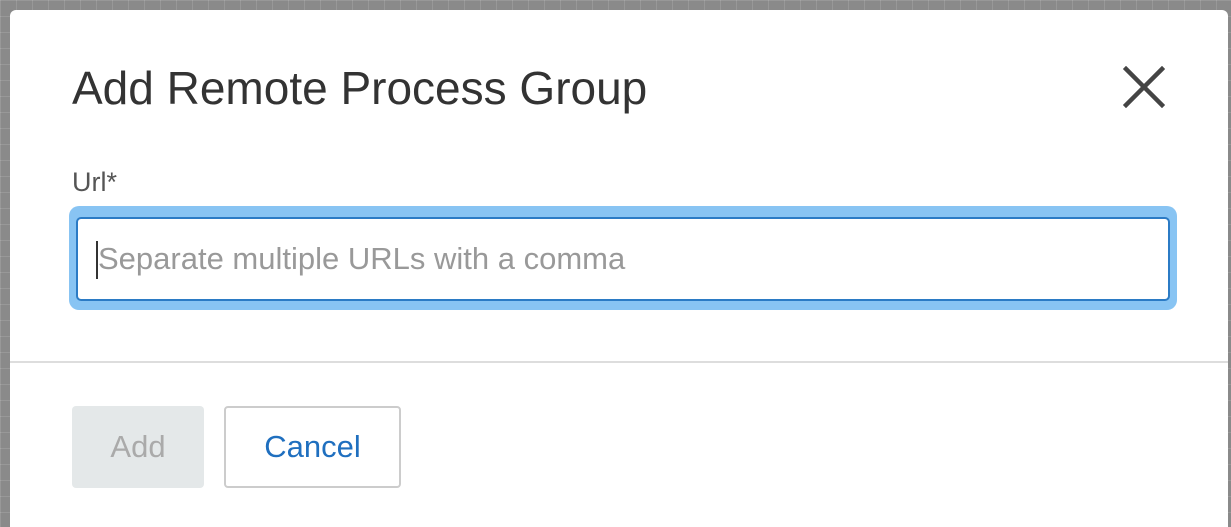  Describe the element at coordinates (619, 362) in the screenshot. I see `dialog-divider` at that location.